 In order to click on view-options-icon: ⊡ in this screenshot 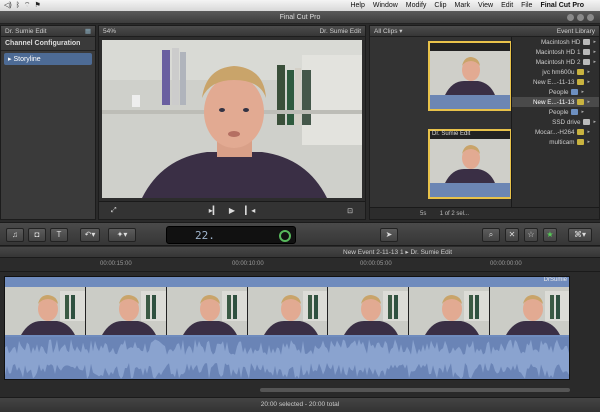, I will do `click(350, 211)`.